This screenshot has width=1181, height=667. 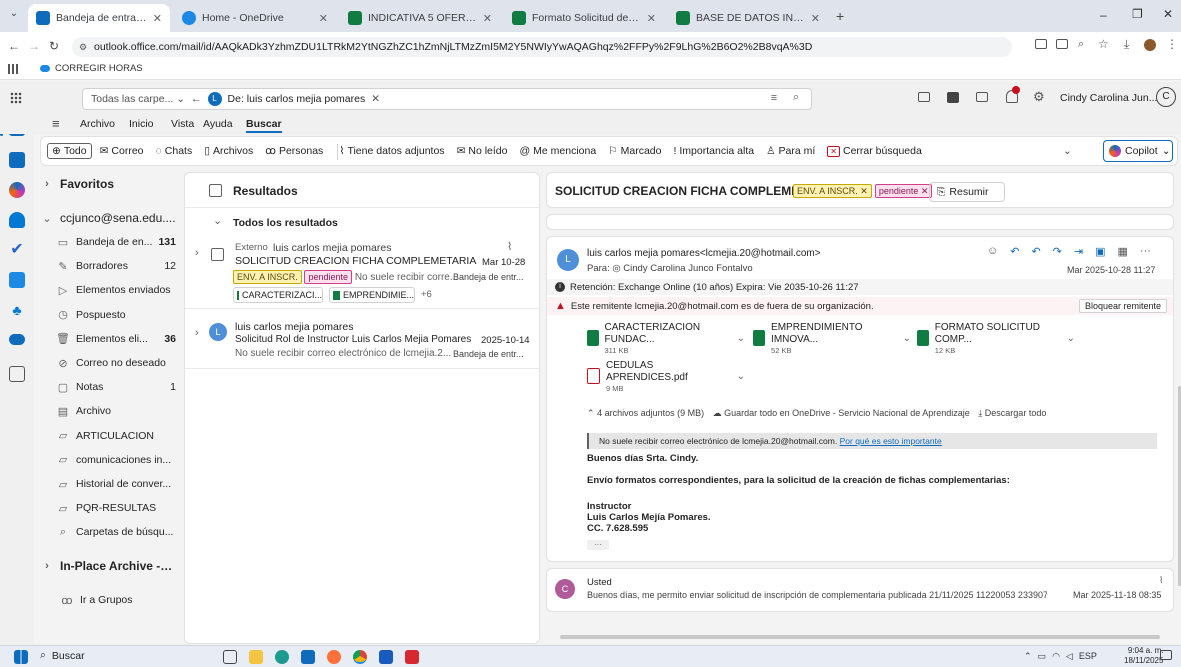 I want to click on collapse-attachments-icon: ⌃, so click(x=591, y=413).